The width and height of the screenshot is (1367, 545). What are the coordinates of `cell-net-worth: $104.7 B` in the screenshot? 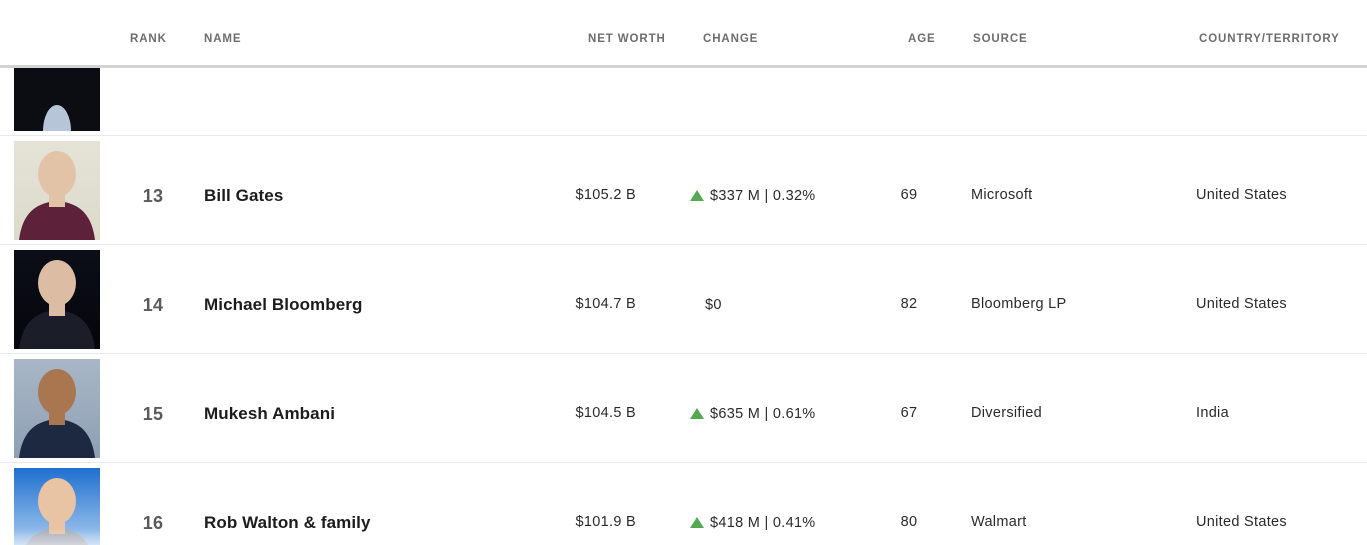 It's located at (605, 304).